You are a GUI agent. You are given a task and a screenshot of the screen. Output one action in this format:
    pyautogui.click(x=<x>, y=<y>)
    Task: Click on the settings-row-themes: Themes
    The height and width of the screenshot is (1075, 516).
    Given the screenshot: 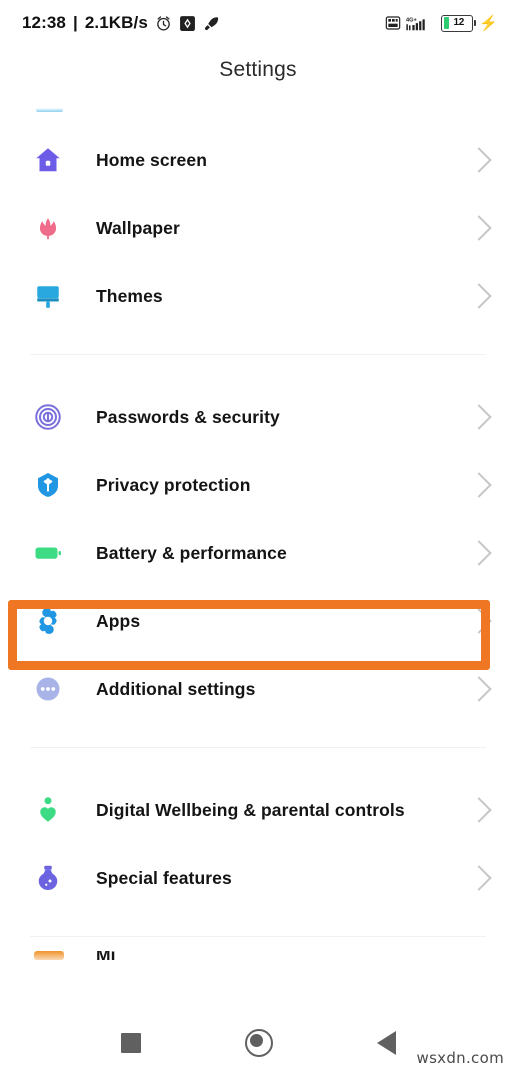 What is the action you would take?
    pyautogui.click(x=258, y=296)
    